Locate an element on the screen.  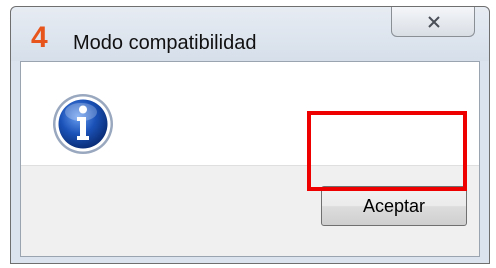
close-button is located at coordinates (433, 22).